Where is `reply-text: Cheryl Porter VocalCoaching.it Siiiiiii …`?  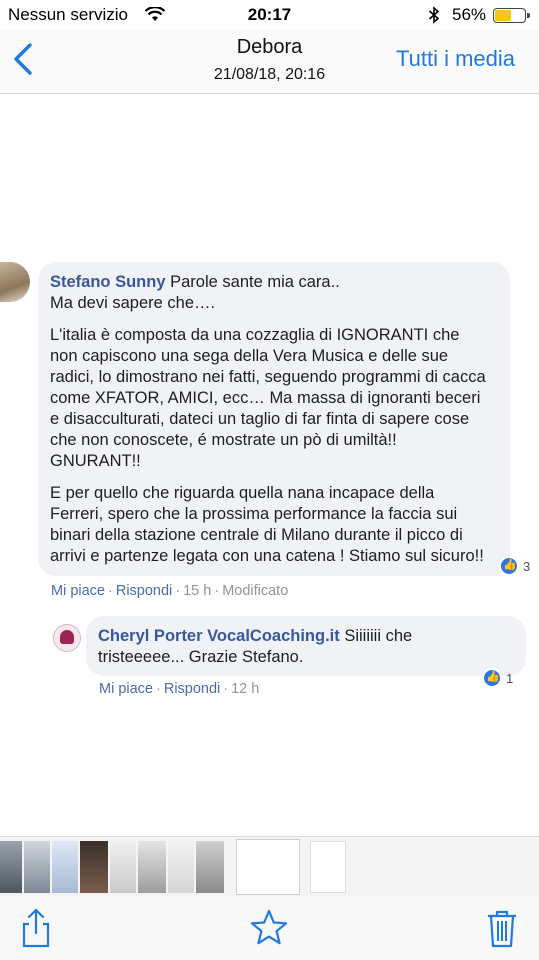 reply-text: Cheryl Porter VocalCoaching.it Siiiiiii … is located at coordinates (307, 647).